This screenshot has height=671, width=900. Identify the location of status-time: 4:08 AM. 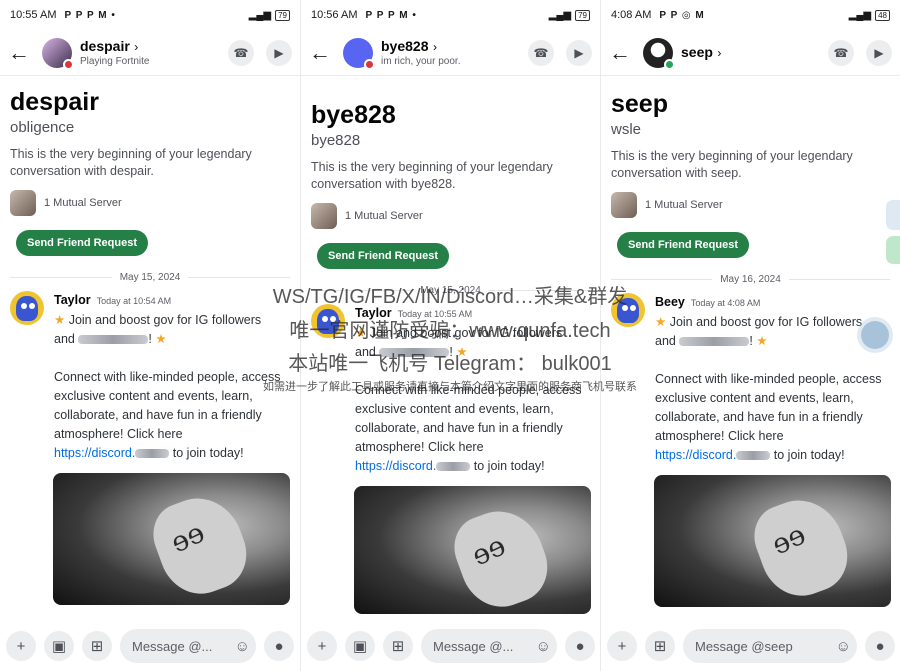
(631, 15).